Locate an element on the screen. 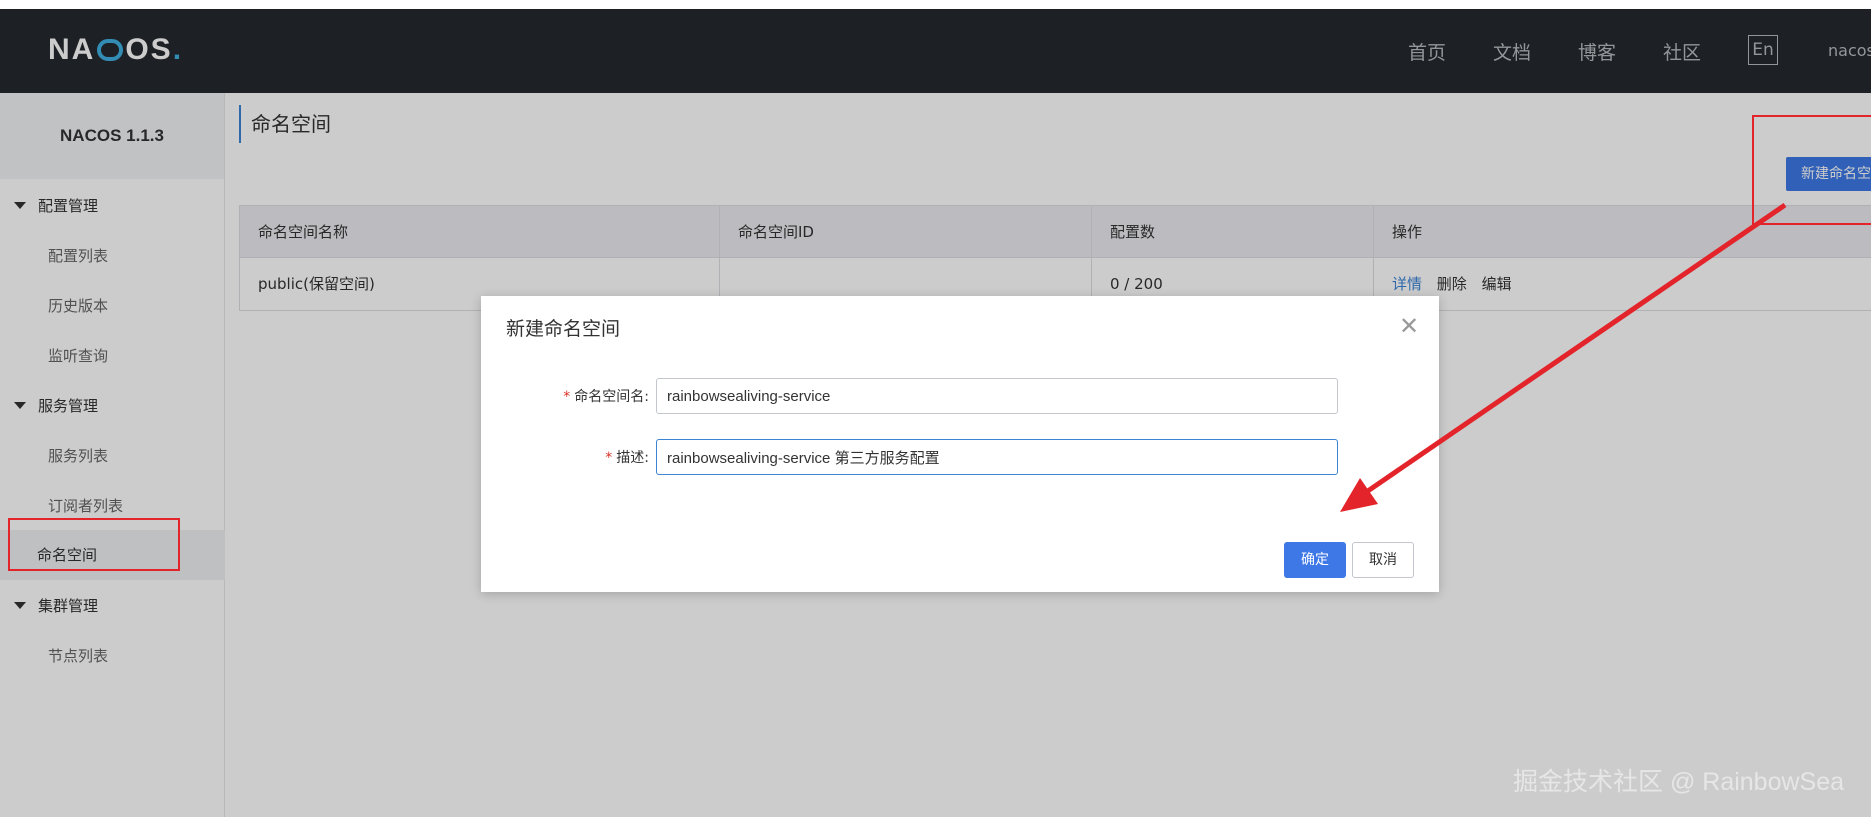 The height and width of the screenshot is (817, 1871). modal-mask-top is located at coordinates (935, 51).